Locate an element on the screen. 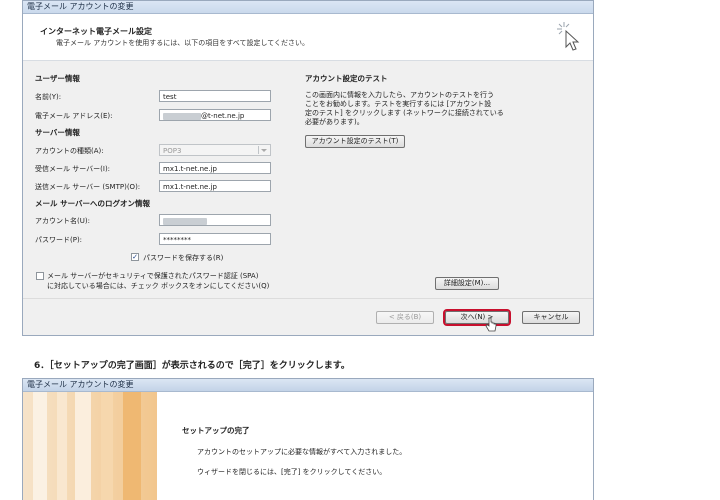  outgoing-server-label: 送信メール サーバー (SMTP)(O): is located at coordinates (88, 187).